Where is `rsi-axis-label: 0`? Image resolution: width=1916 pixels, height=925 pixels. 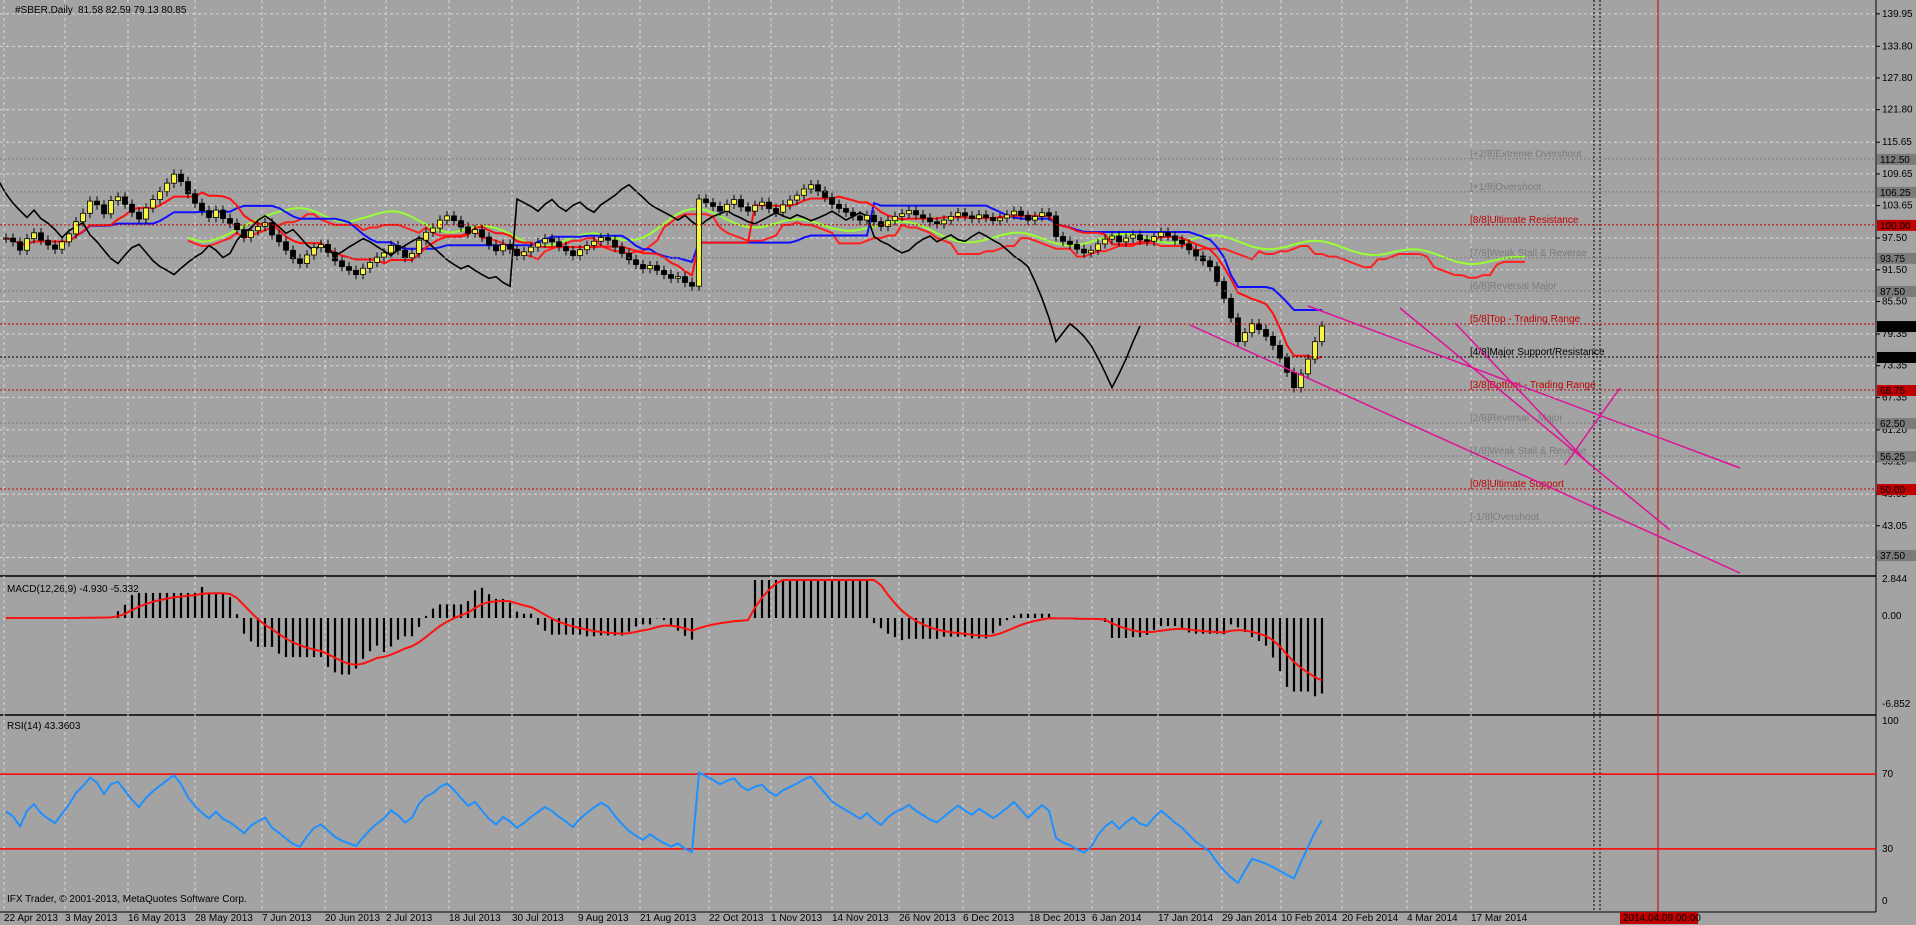 rsi-axis-label: 0 is located at coordinates (1885, 901).